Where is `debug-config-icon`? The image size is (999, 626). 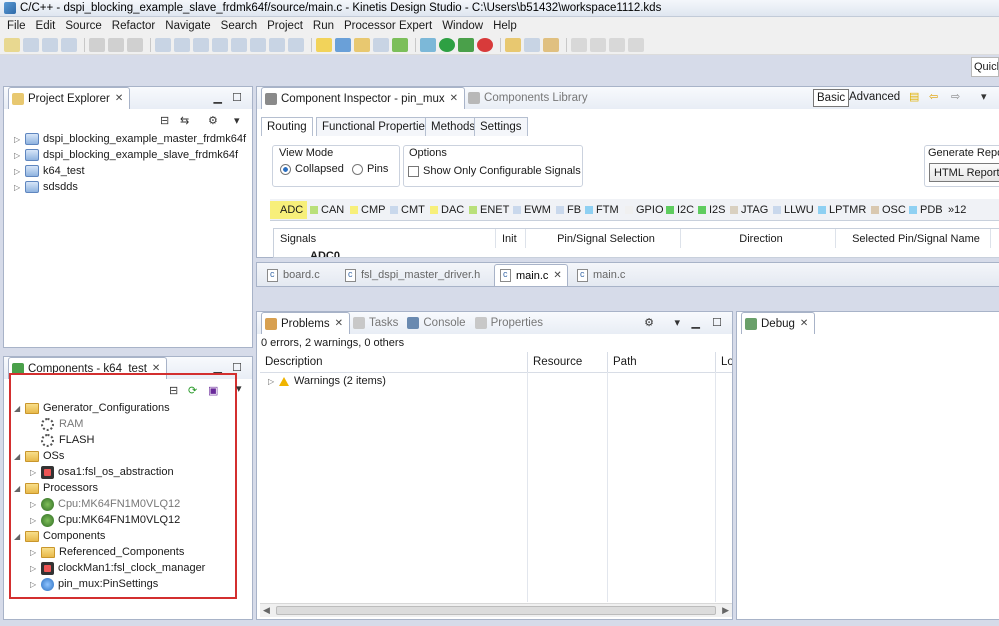 debug-config-icon is located at coordinates (428, 44).